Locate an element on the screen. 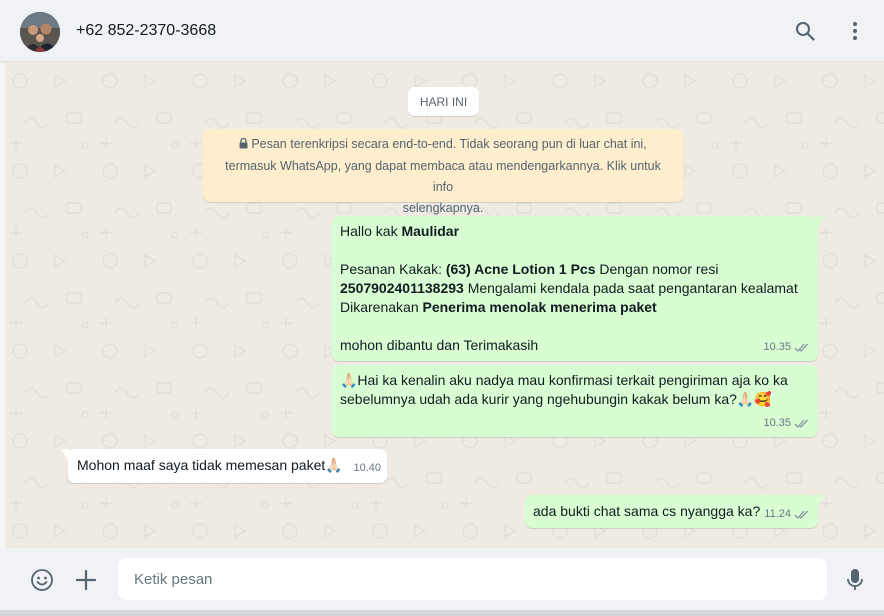 Image resolution: width=884 pixels, height=616 pixels. attach-plus-icon is located at coordinates (86, 580).